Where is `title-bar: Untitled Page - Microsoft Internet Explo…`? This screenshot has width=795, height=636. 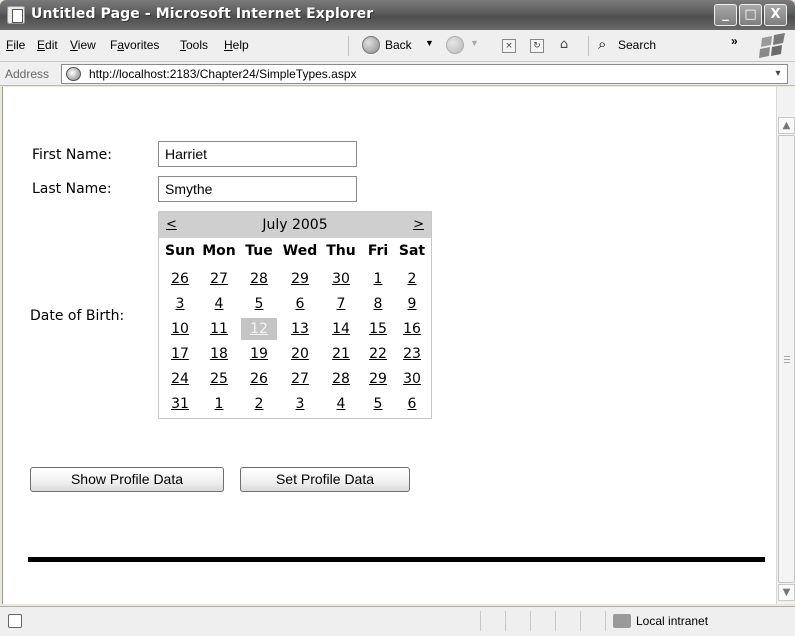 title-bar: Untitled Page - Microsoft Internet Explo… is located at coordinates (397, 15).